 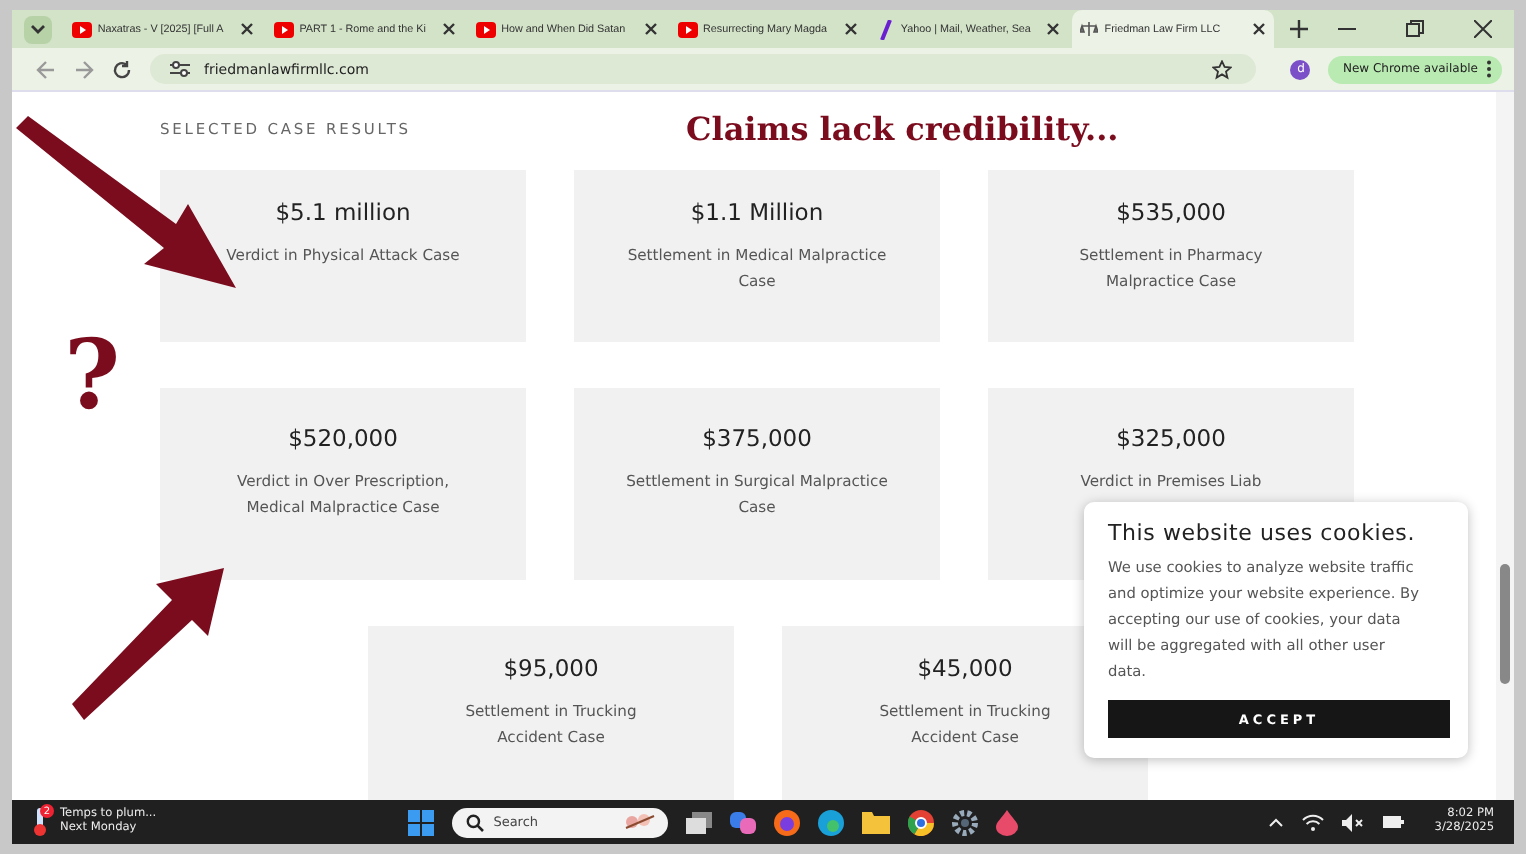 What do you see at coordinates (1263, 533) in the screenshot?
I see `cookie-title: This website uses cookies.` at bounding box center [1263, 533].